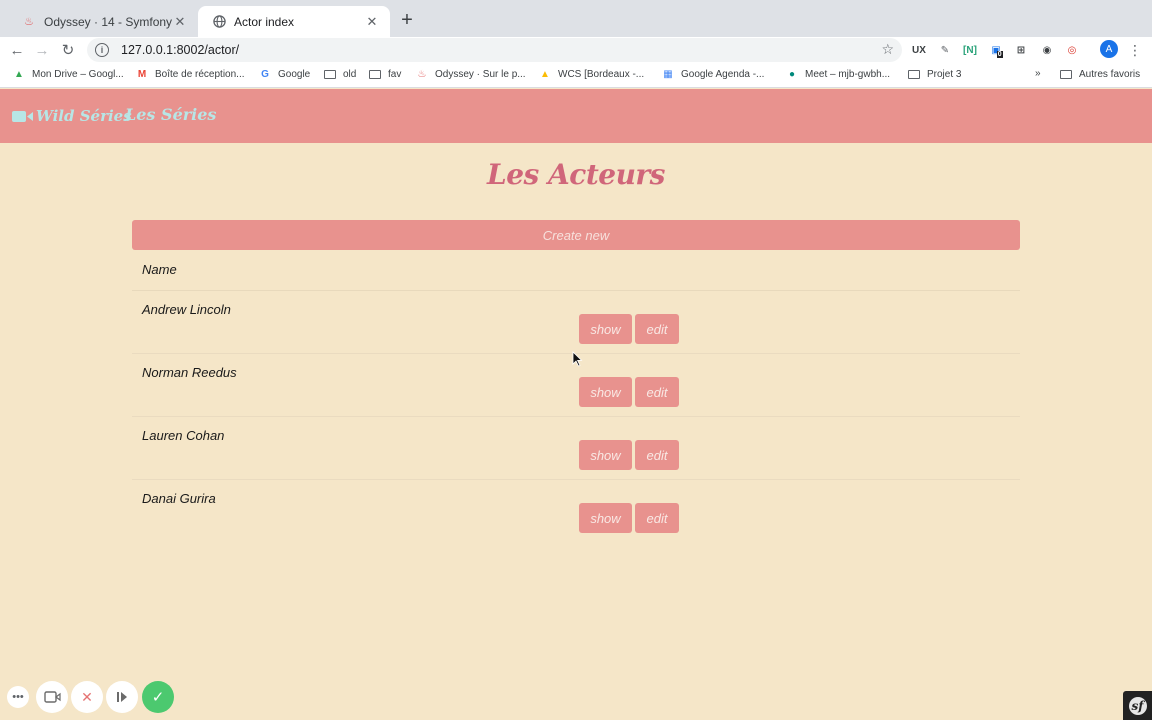 The width and height of the screenshot is (1152, 720). What do you see at coordinates (122, 697) in the screenshot?
I see `resume-icon` at bounding box center [122, 697].